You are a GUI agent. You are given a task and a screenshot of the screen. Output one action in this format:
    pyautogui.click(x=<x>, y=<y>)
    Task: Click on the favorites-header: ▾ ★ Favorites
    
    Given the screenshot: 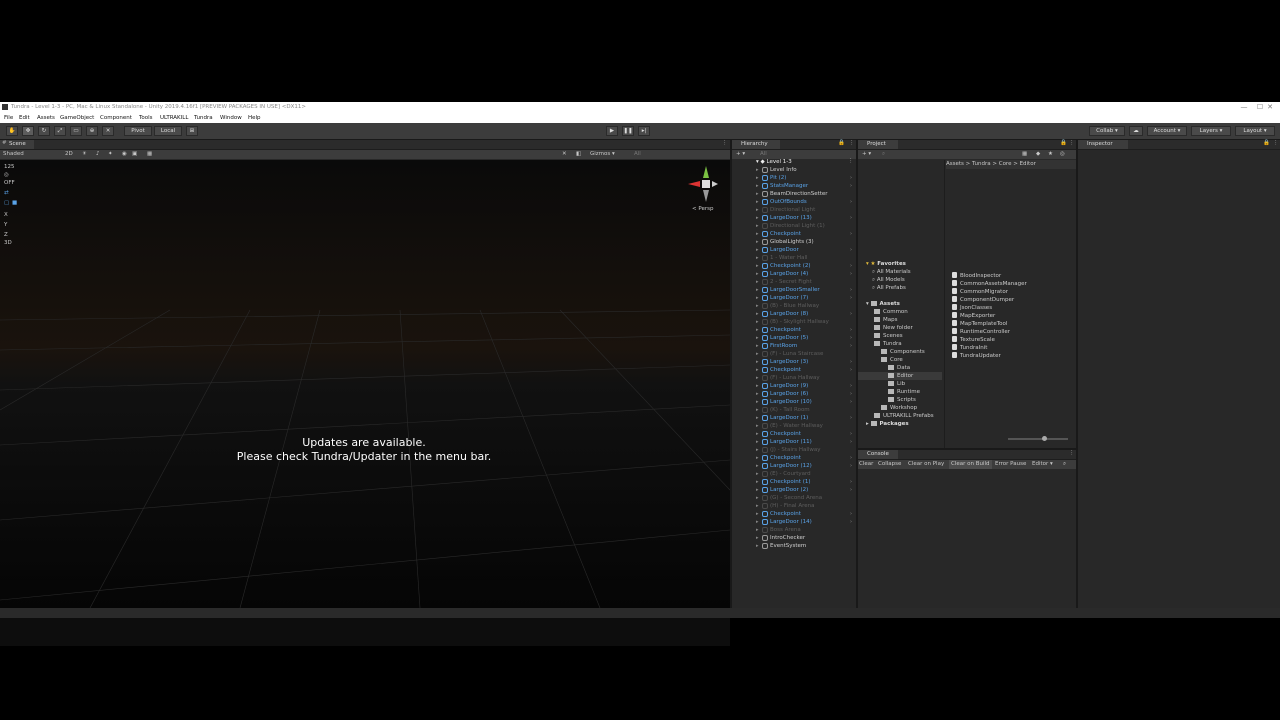 What is the action you would take?
    pyautogui.click(x=886, y=264)
    